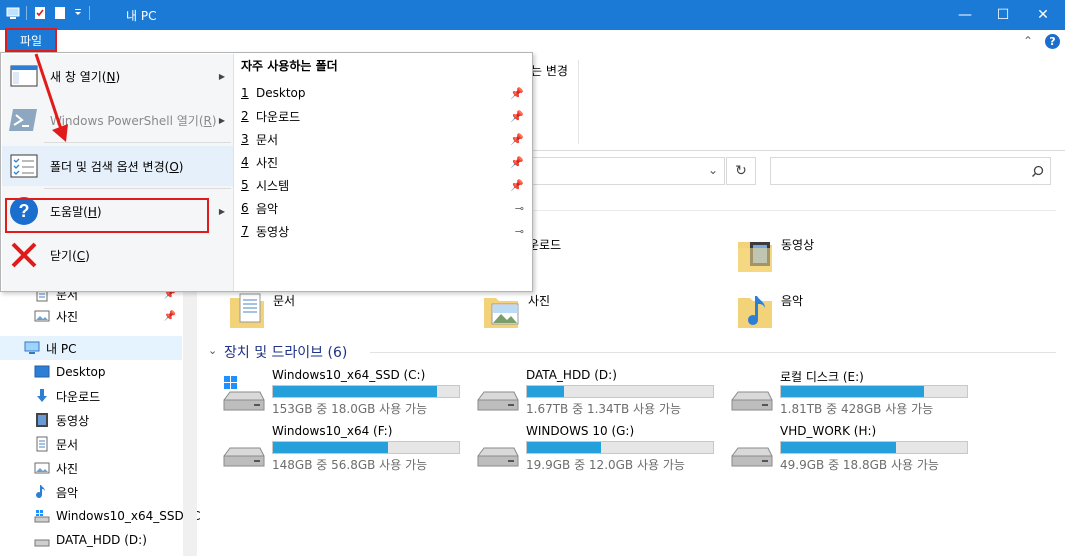 Image resolution: width=1065 pixels, height=556 pixels. Describe the element at coordinates (383, 162) in the screenshot. I see `recent-folder-item: 4 사진 📌` at that location.